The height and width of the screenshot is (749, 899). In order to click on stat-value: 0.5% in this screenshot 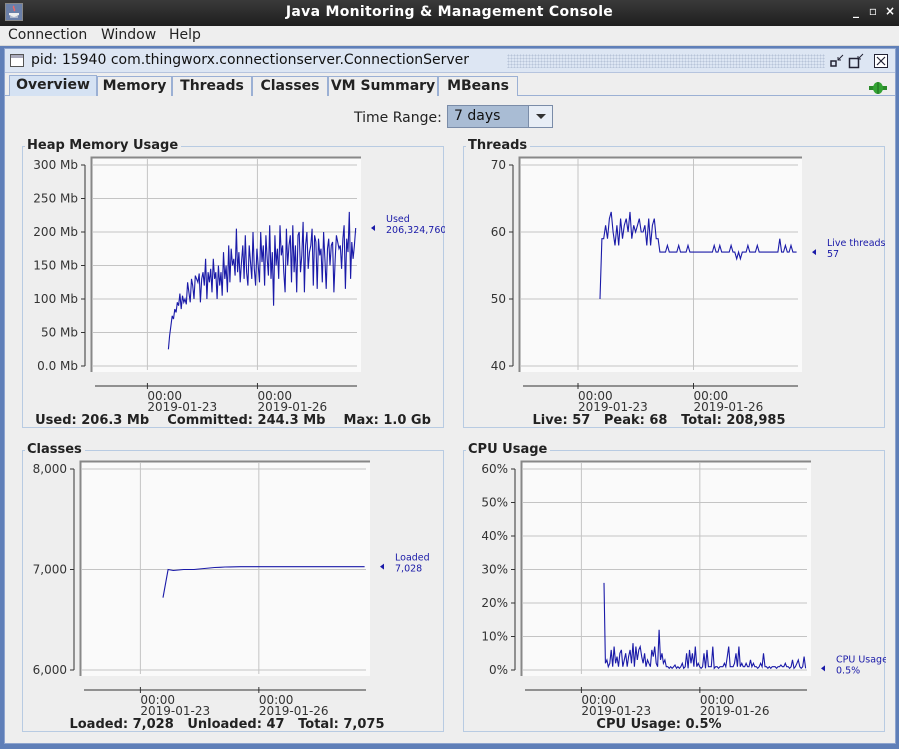, I will do `click(703, 724)`.